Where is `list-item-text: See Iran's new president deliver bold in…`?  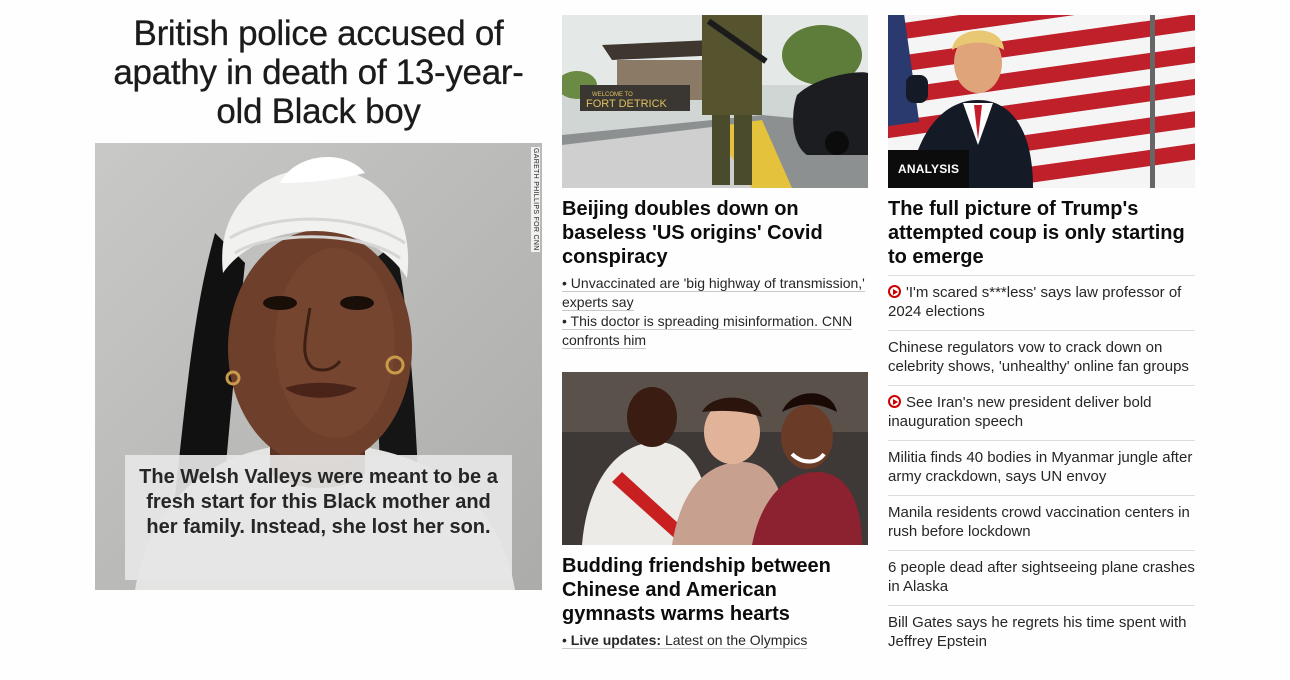
list-item-text: See Iran's new president deliver bold in… is located at coordinates (1020, 412).